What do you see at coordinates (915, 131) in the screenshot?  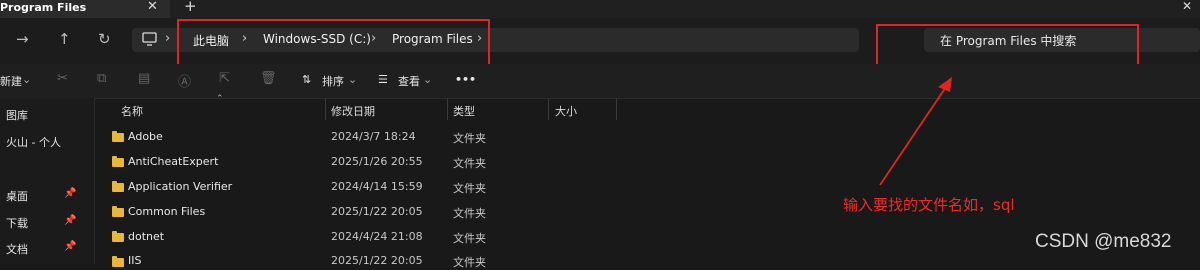 I see `annotation-arrow` at bounding box center [915, 131].